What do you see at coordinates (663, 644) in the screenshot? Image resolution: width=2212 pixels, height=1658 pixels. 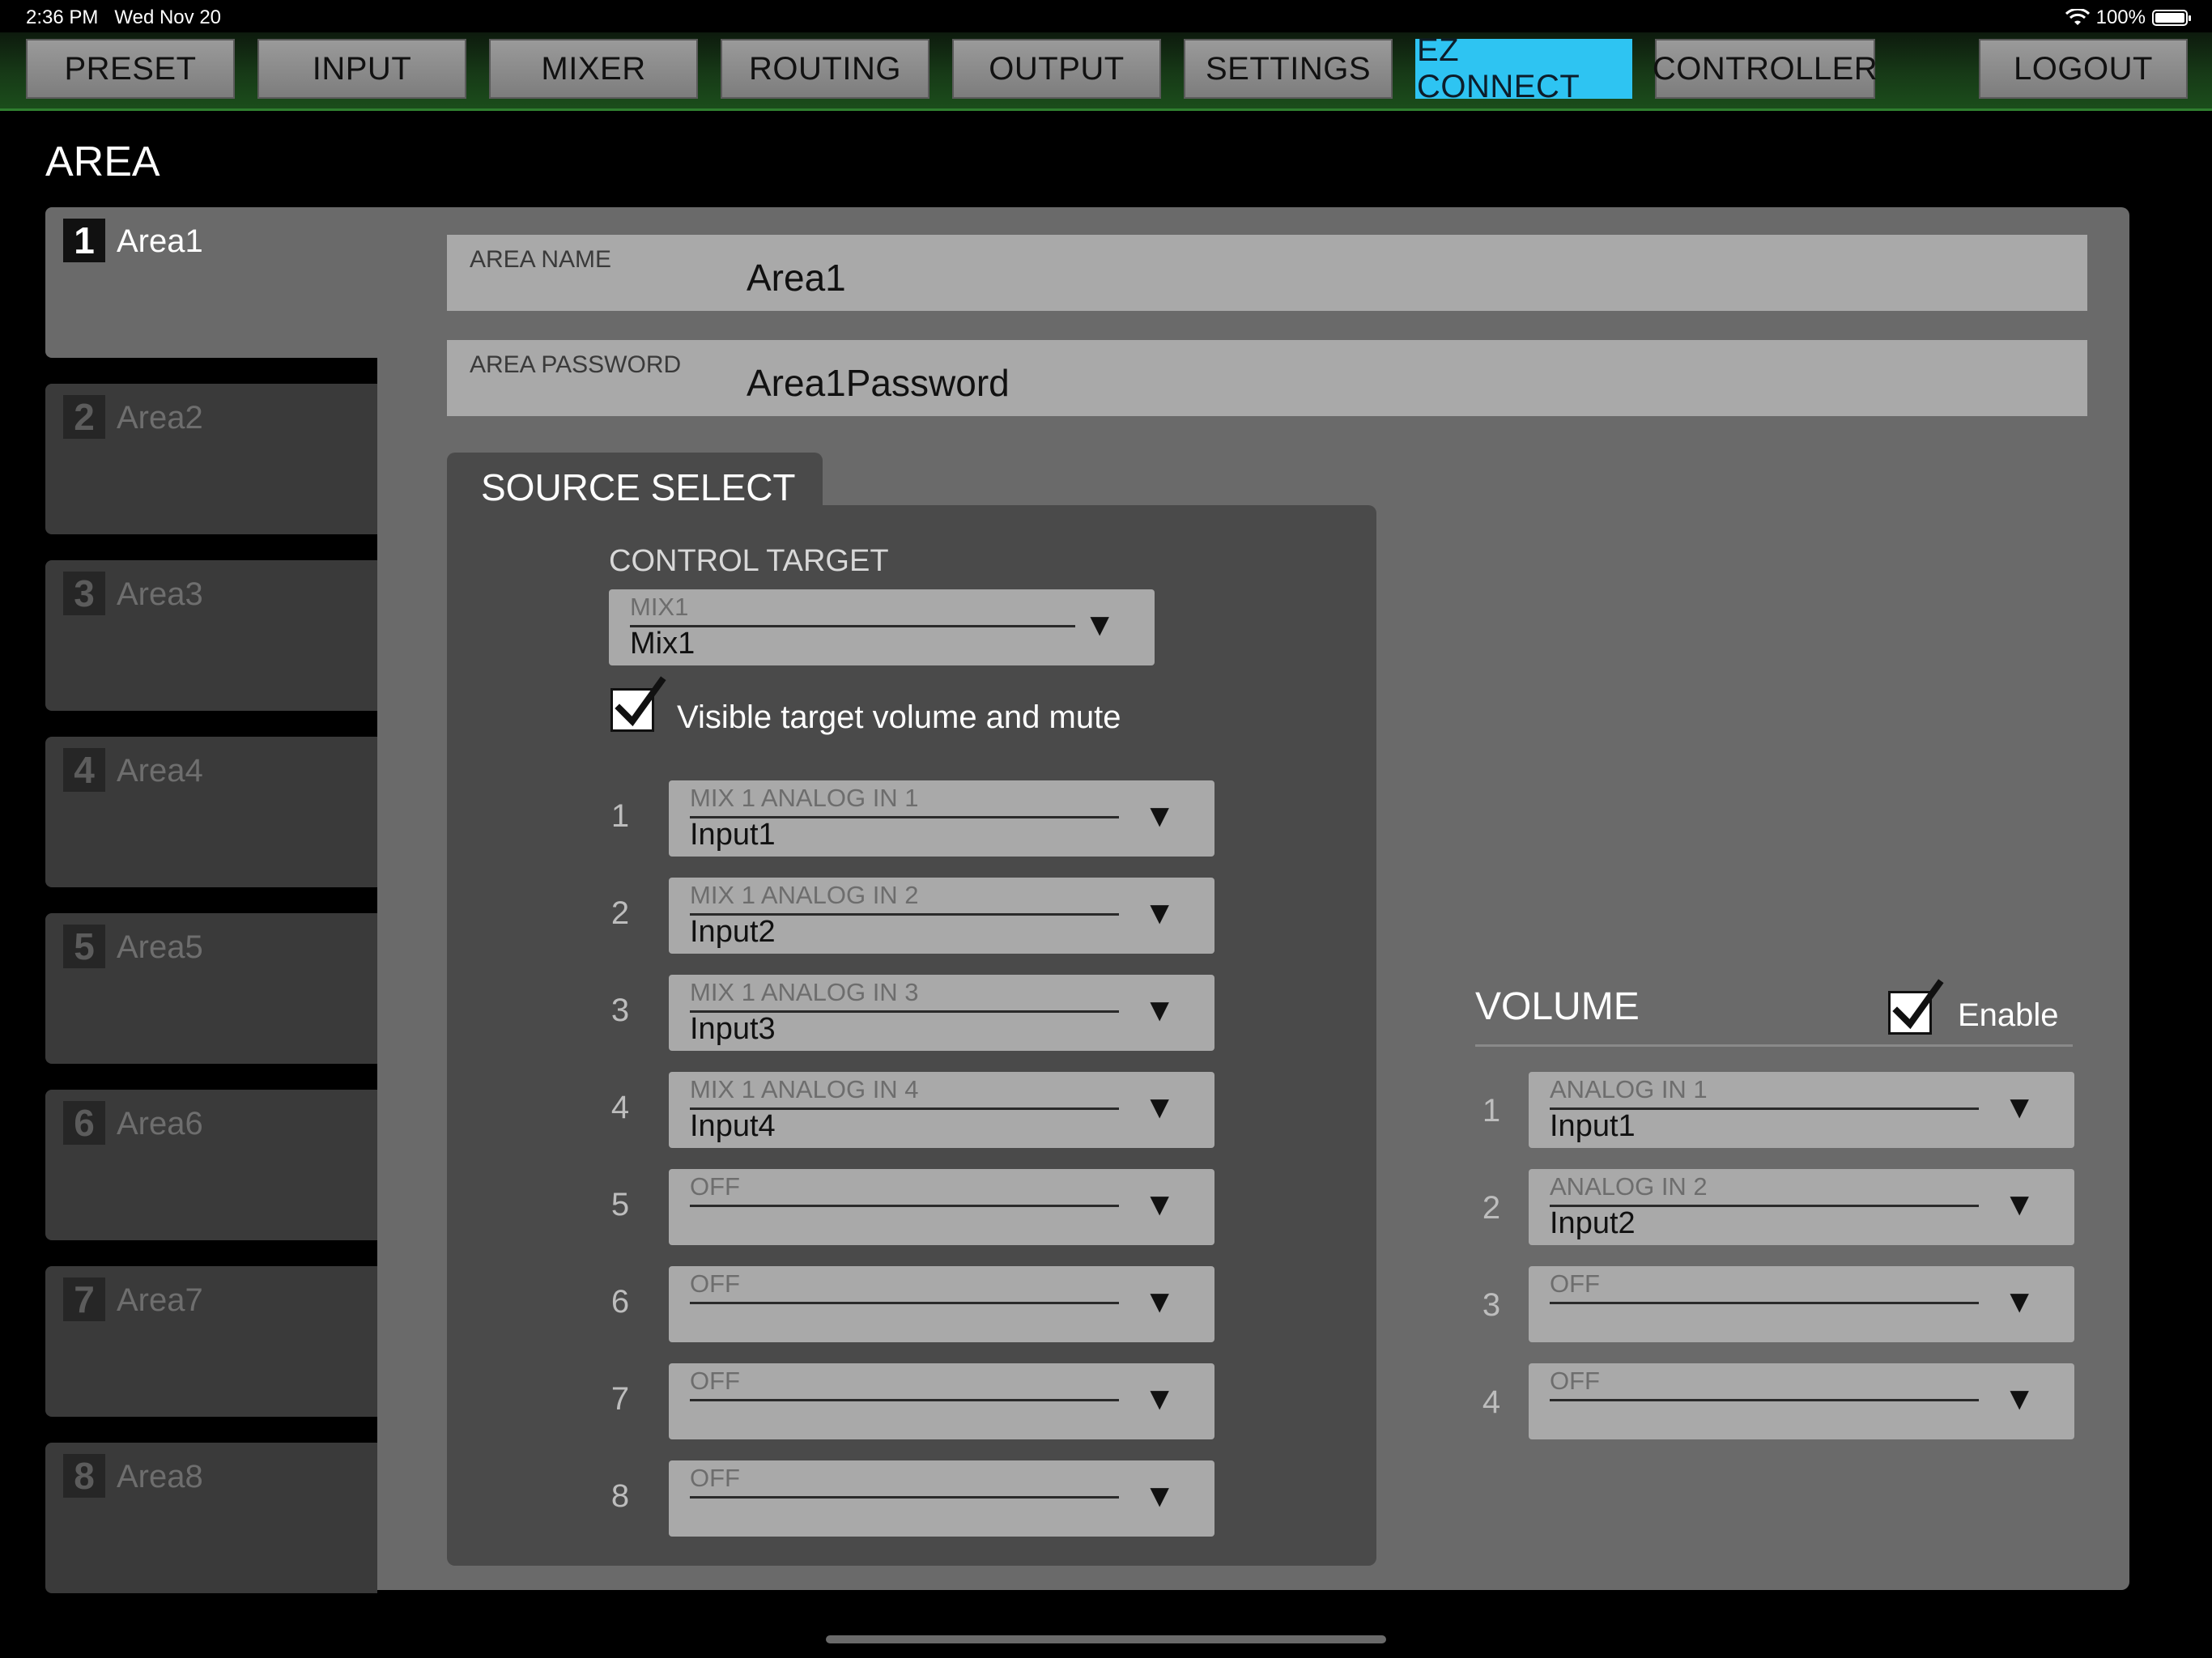 I see `dropdown-value: Mix1` at bounding box center [663, 644].